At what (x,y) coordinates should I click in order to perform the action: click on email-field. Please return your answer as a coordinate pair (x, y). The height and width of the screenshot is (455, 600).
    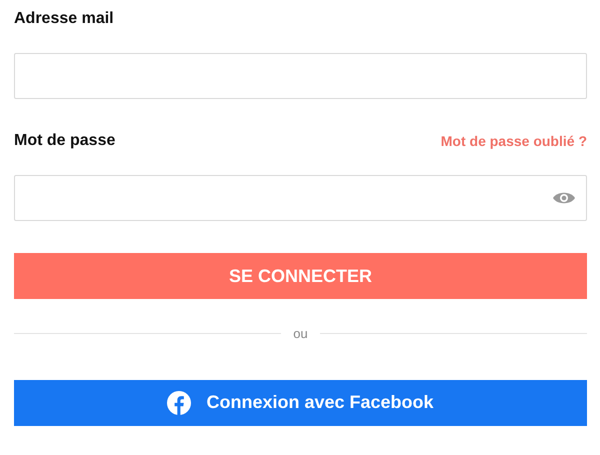
    Looking at the image, I should click on (300, 76).